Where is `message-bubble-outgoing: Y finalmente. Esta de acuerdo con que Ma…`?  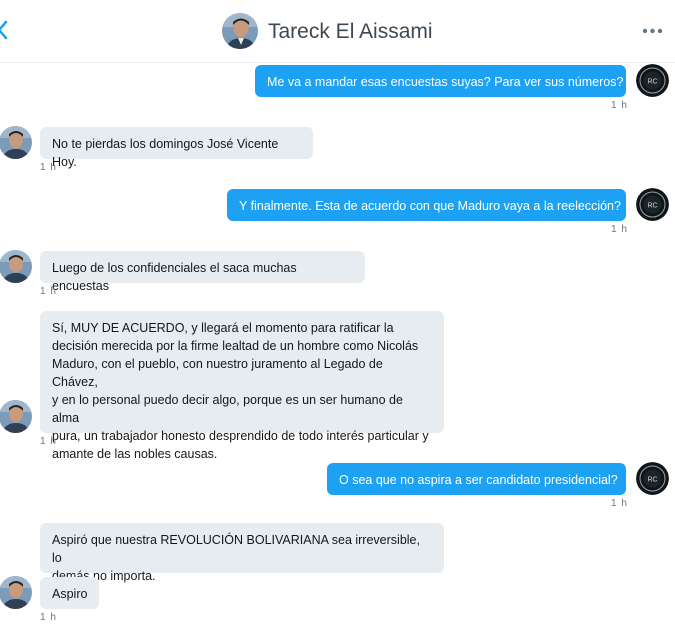
message-bubble-outgoing: Y finalmente. Esta de acuerdo con que Ma… is located at coordinates (426, 205).